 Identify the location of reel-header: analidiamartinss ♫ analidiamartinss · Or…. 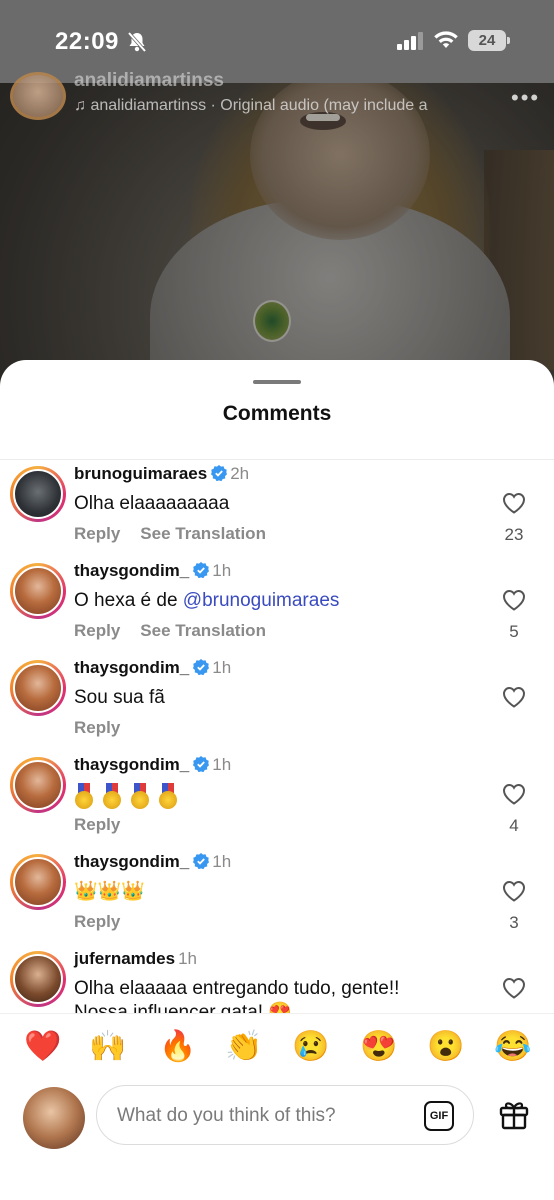
(277, 96).